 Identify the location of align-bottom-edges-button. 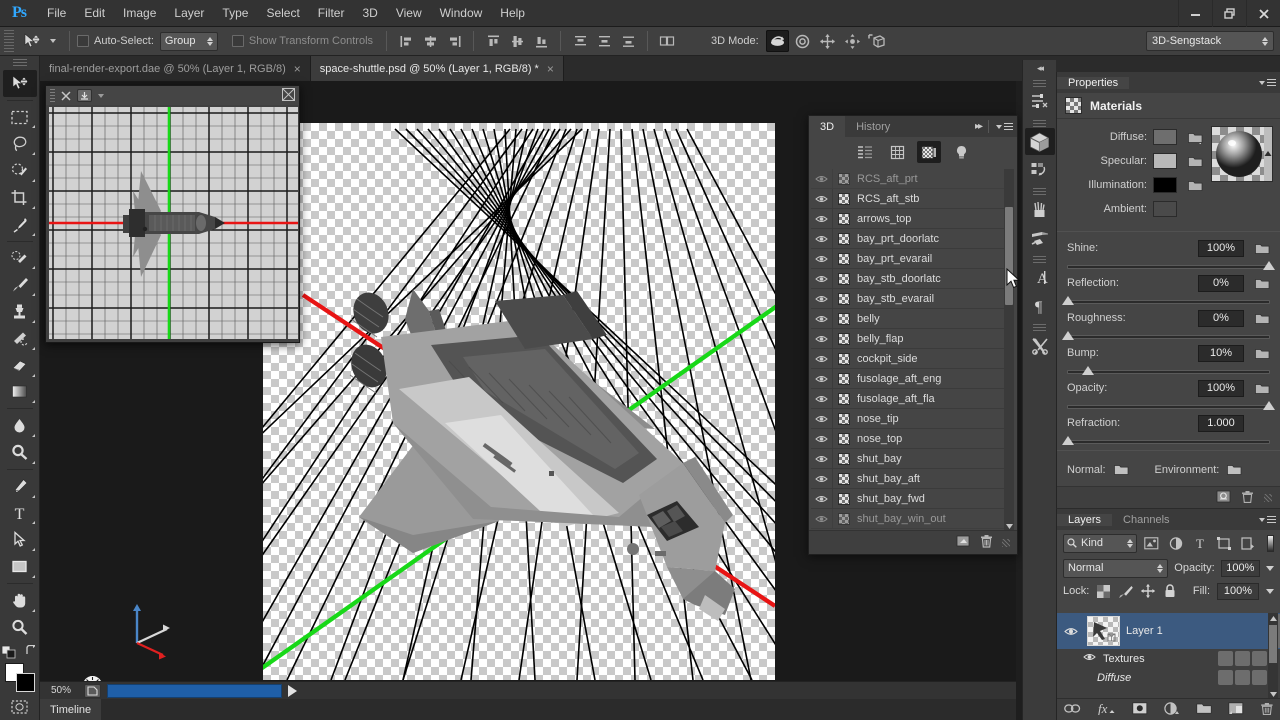
(541, 41).